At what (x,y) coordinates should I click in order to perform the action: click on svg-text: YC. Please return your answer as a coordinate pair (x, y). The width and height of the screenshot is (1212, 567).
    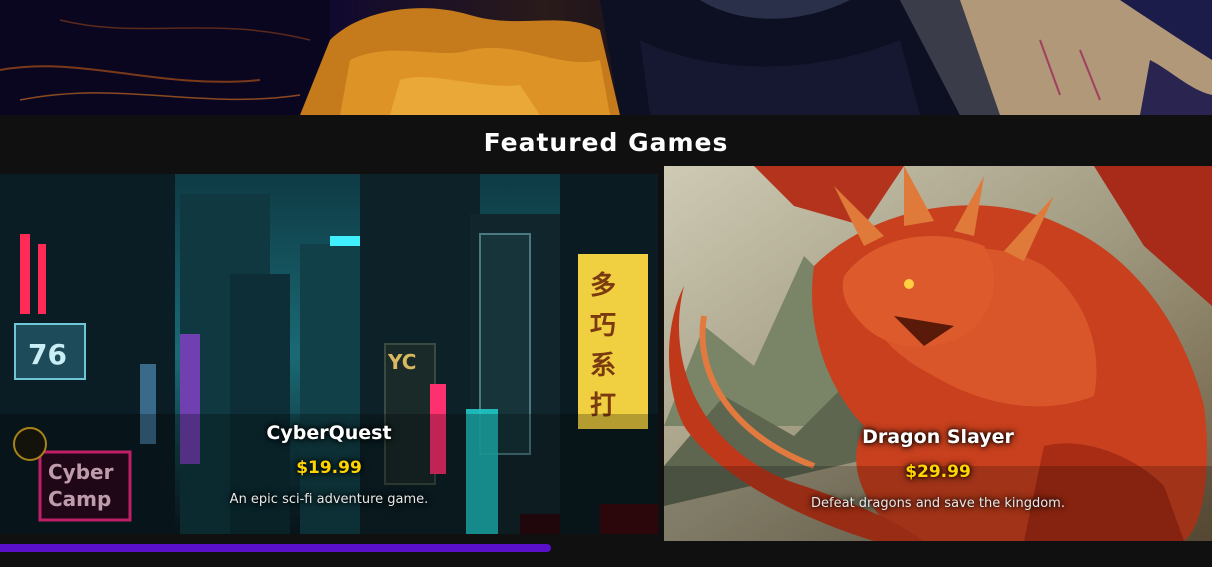
    Looking at the image, I should click on (401, 362).